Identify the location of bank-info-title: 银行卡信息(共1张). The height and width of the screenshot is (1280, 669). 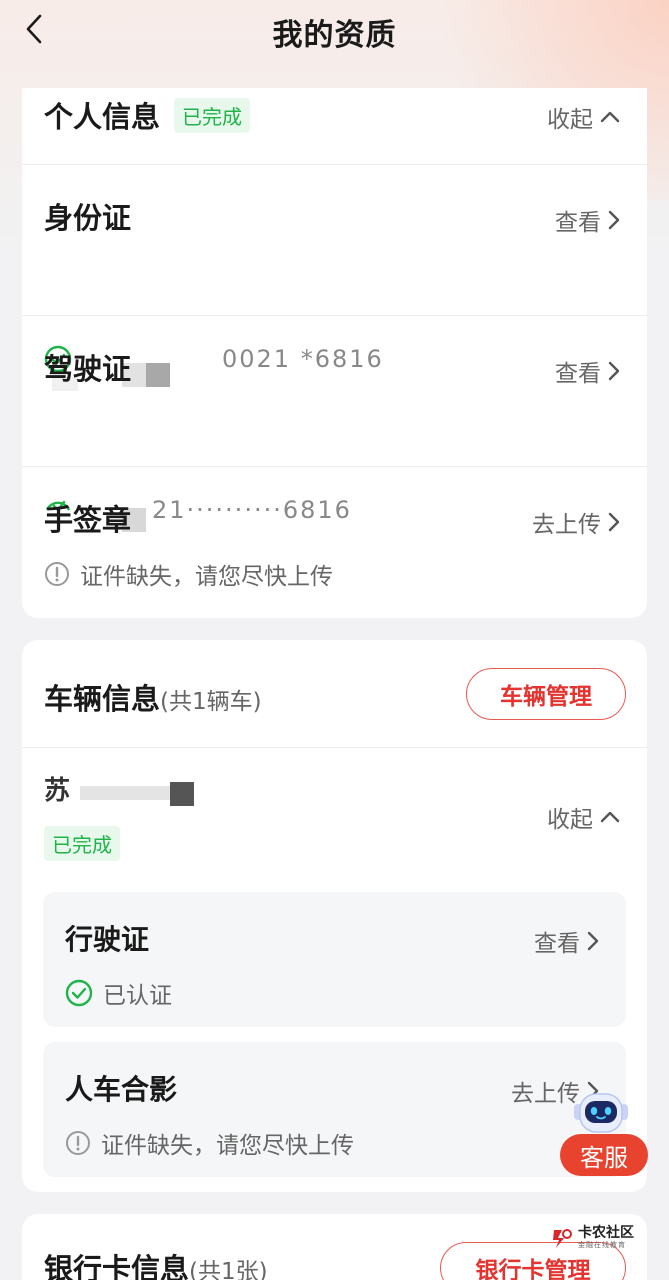
(156, 1263).